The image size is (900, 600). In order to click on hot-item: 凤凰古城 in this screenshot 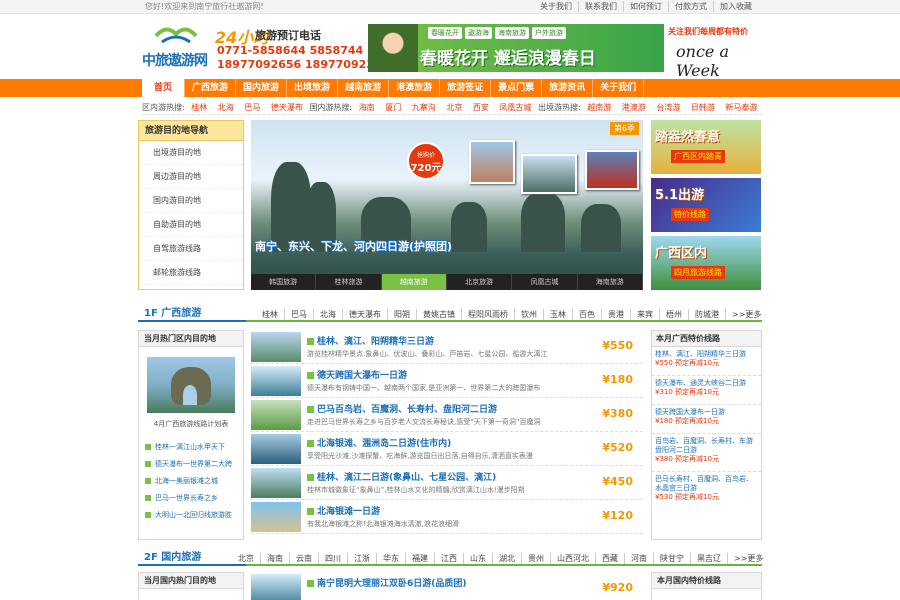, I will do `click(515, 107)`.